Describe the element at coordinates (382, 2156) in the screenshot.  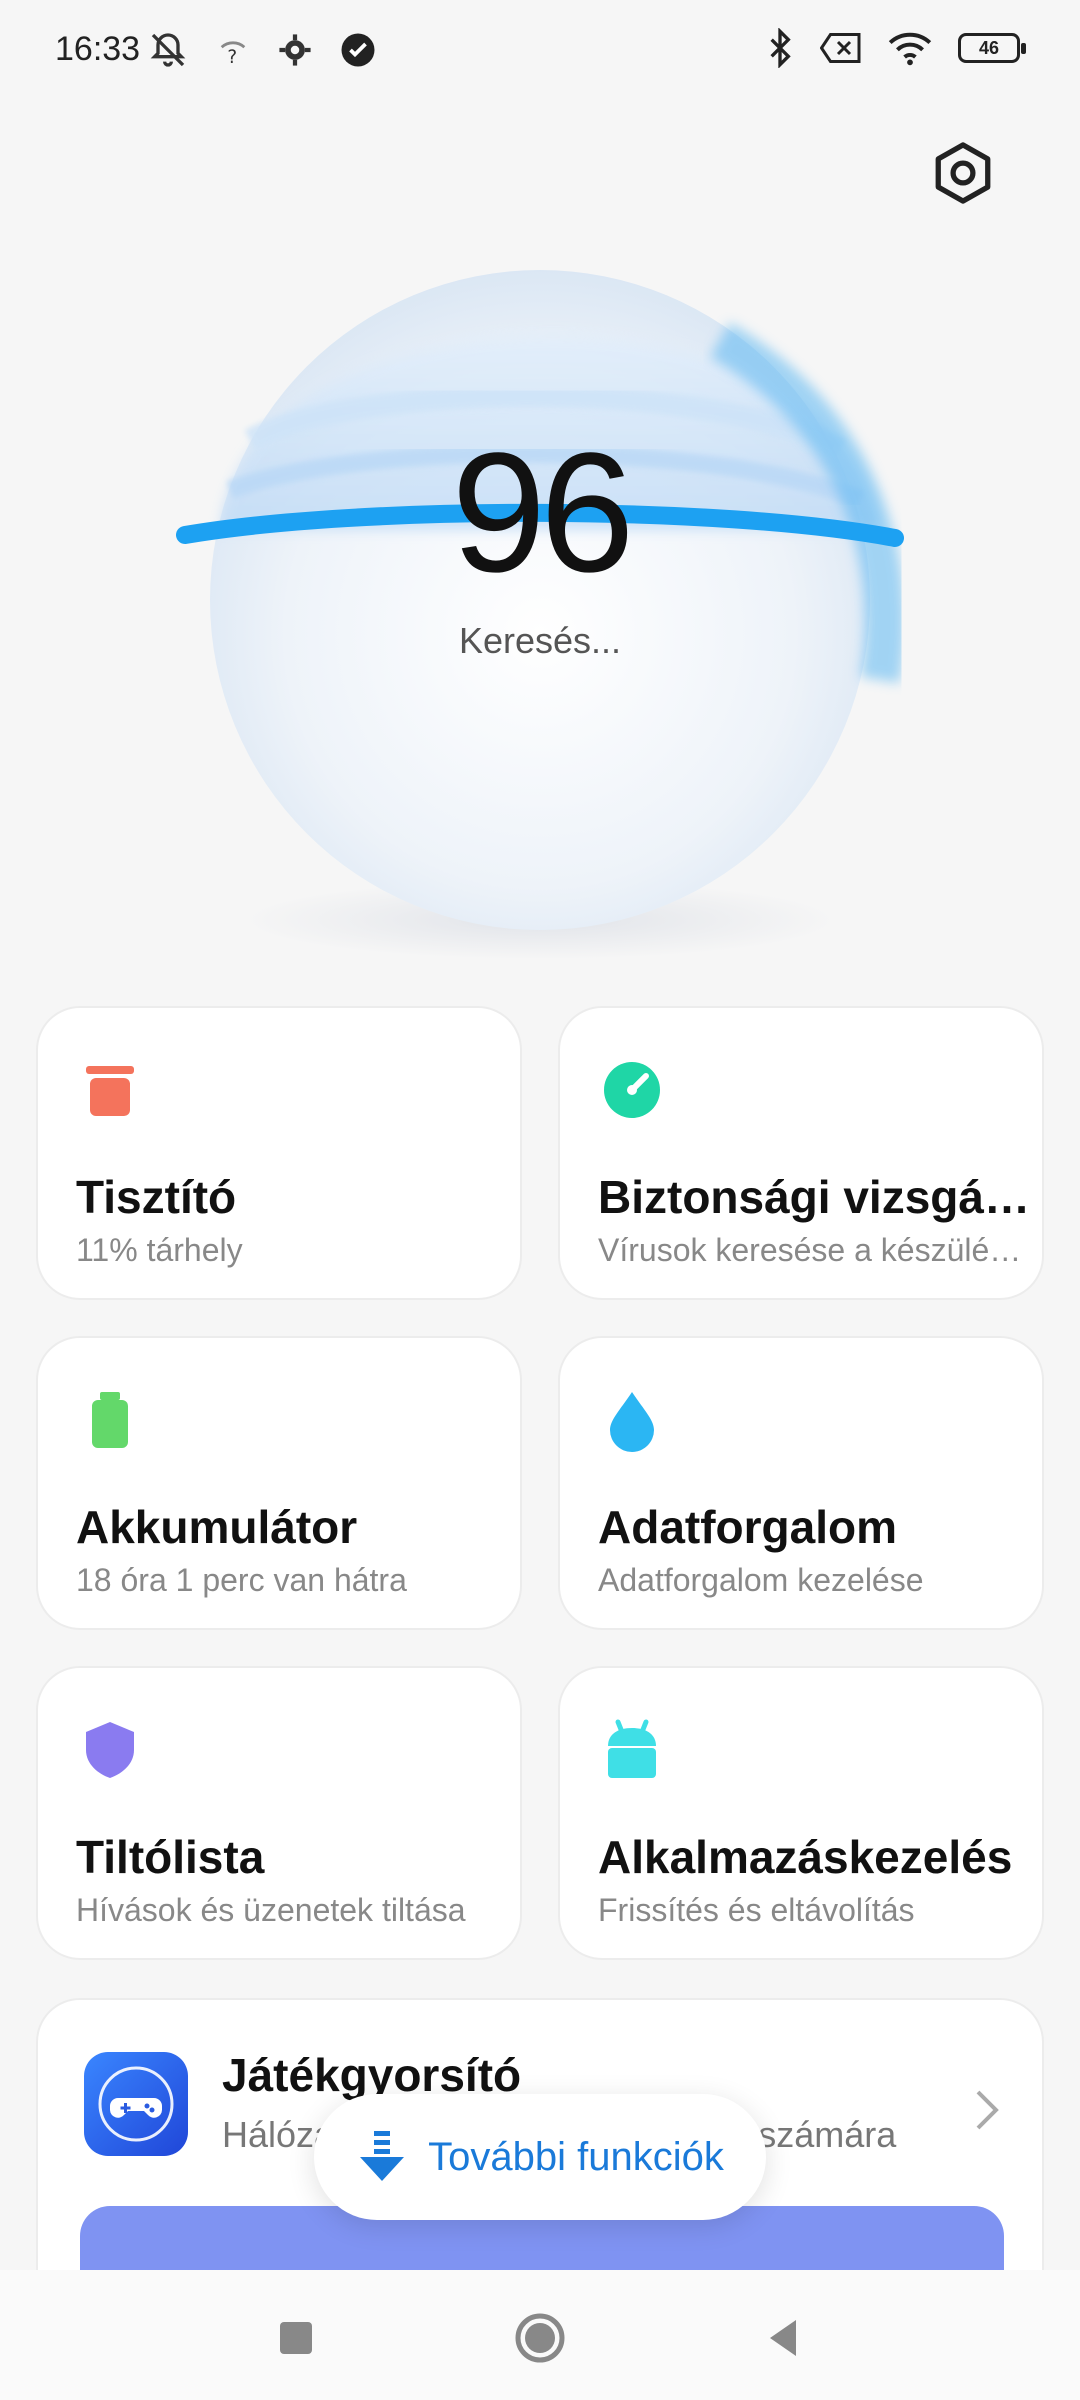
I see `download-arrow-icon` at that location.